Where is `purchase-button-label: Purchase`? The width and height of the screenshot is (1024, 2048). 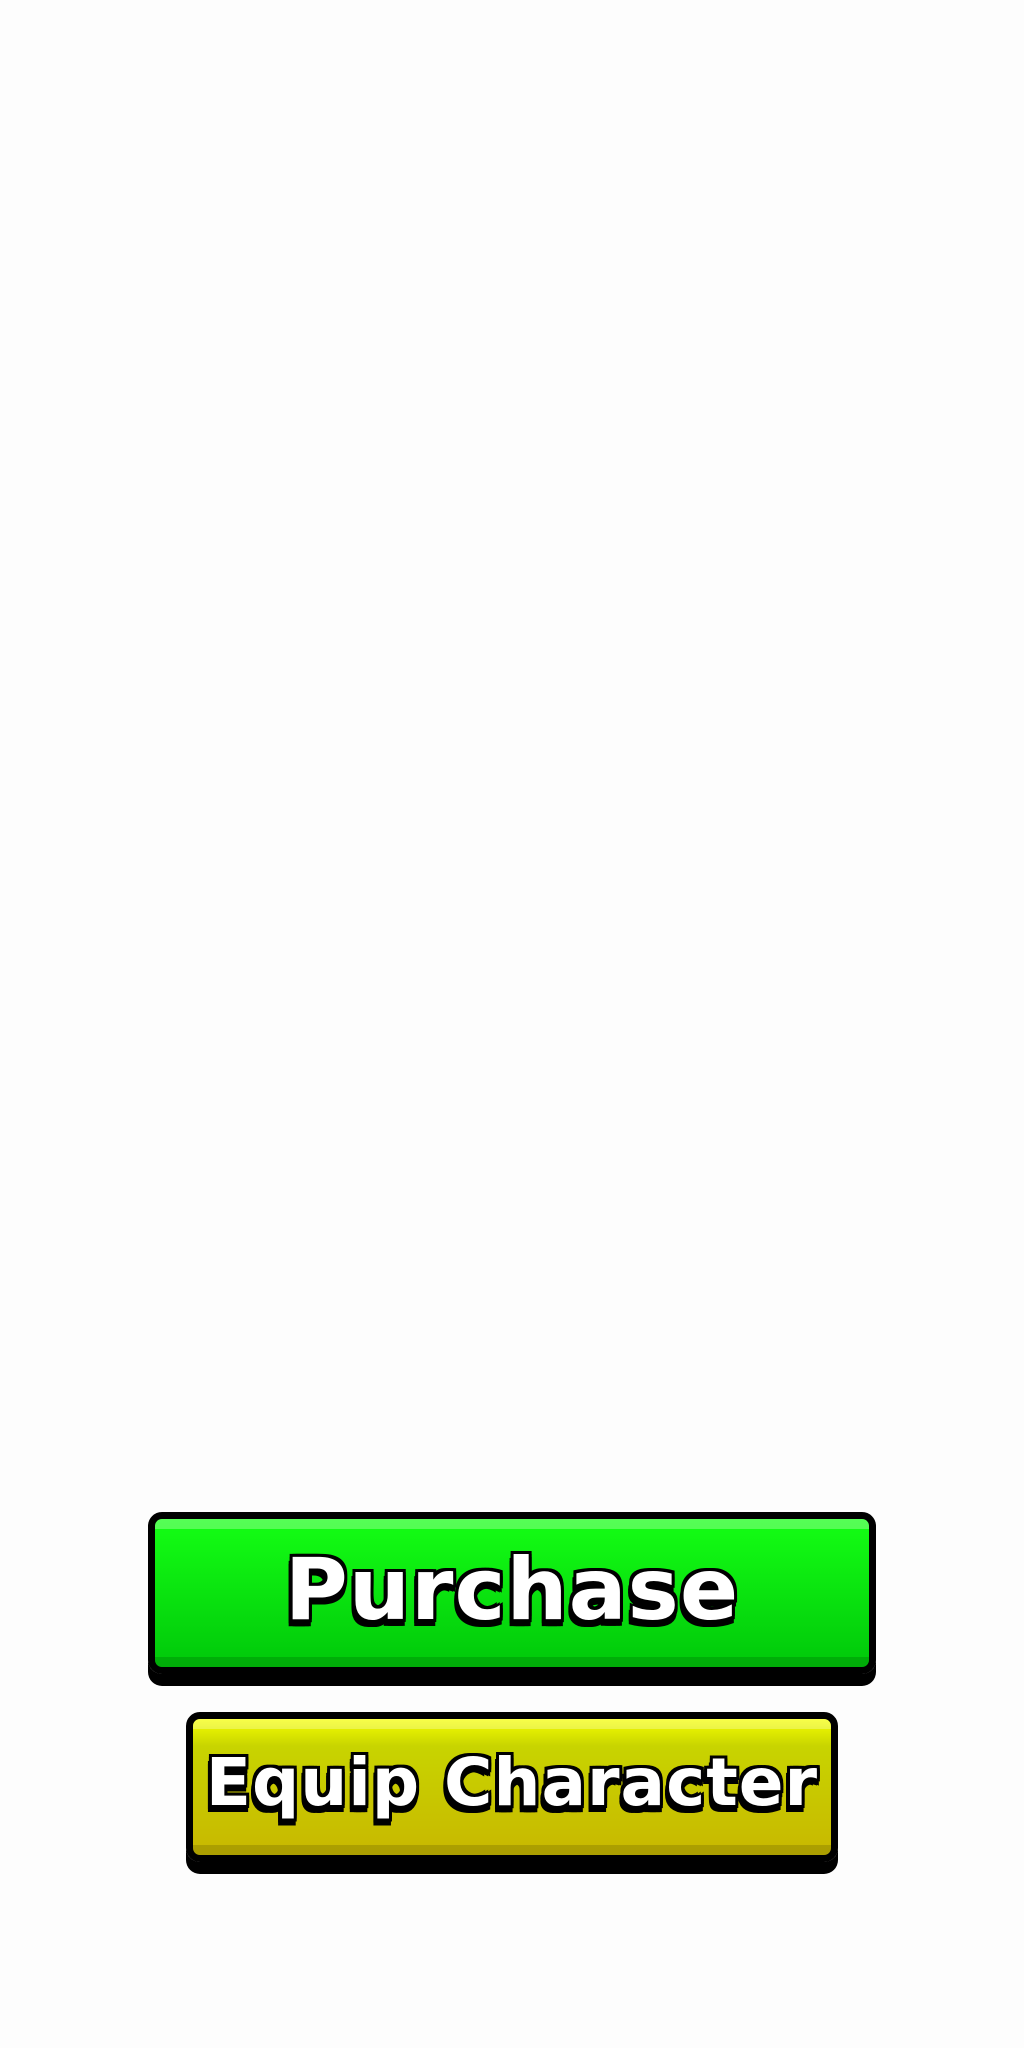 purchase-button-label: Purchase is located at coordinates (512, 1590).